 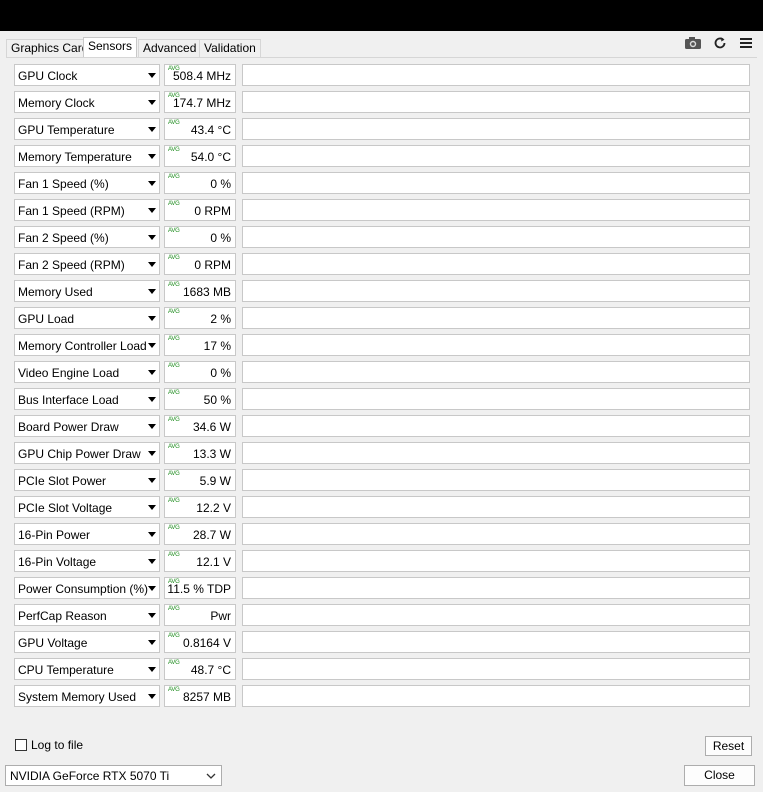 I want to click on sensor-select: PerfCap Reason, so click(x=87, y=615).